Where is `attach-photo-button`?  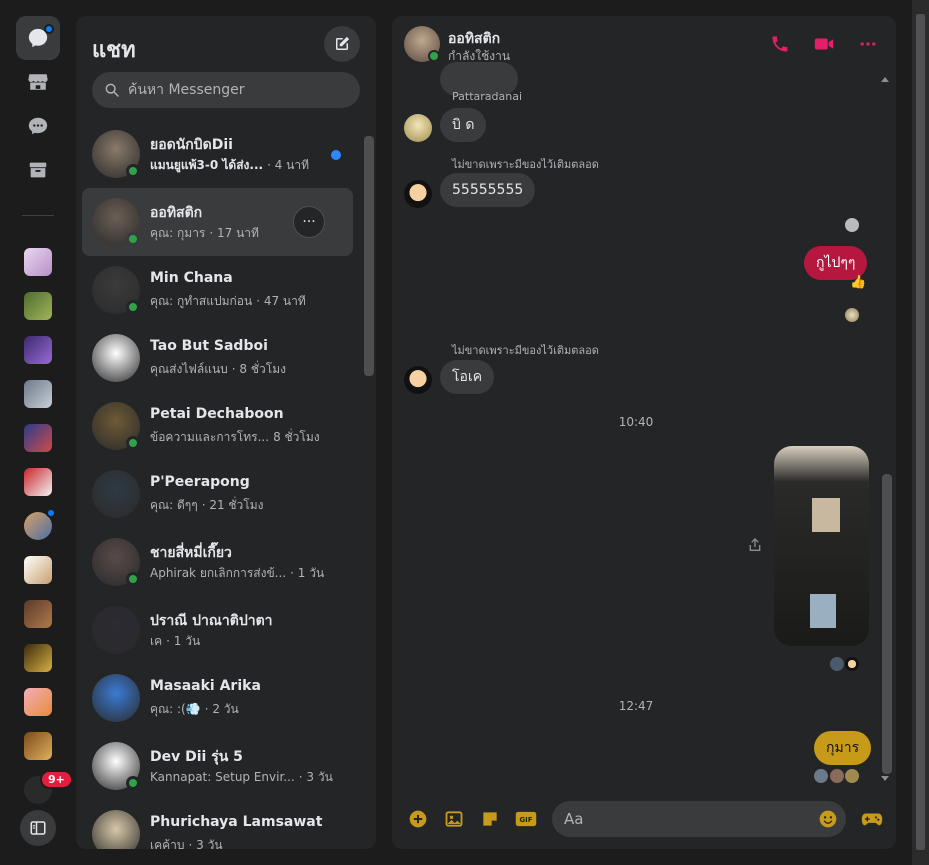 attach-photo-button is located at coordinates (454, 819).